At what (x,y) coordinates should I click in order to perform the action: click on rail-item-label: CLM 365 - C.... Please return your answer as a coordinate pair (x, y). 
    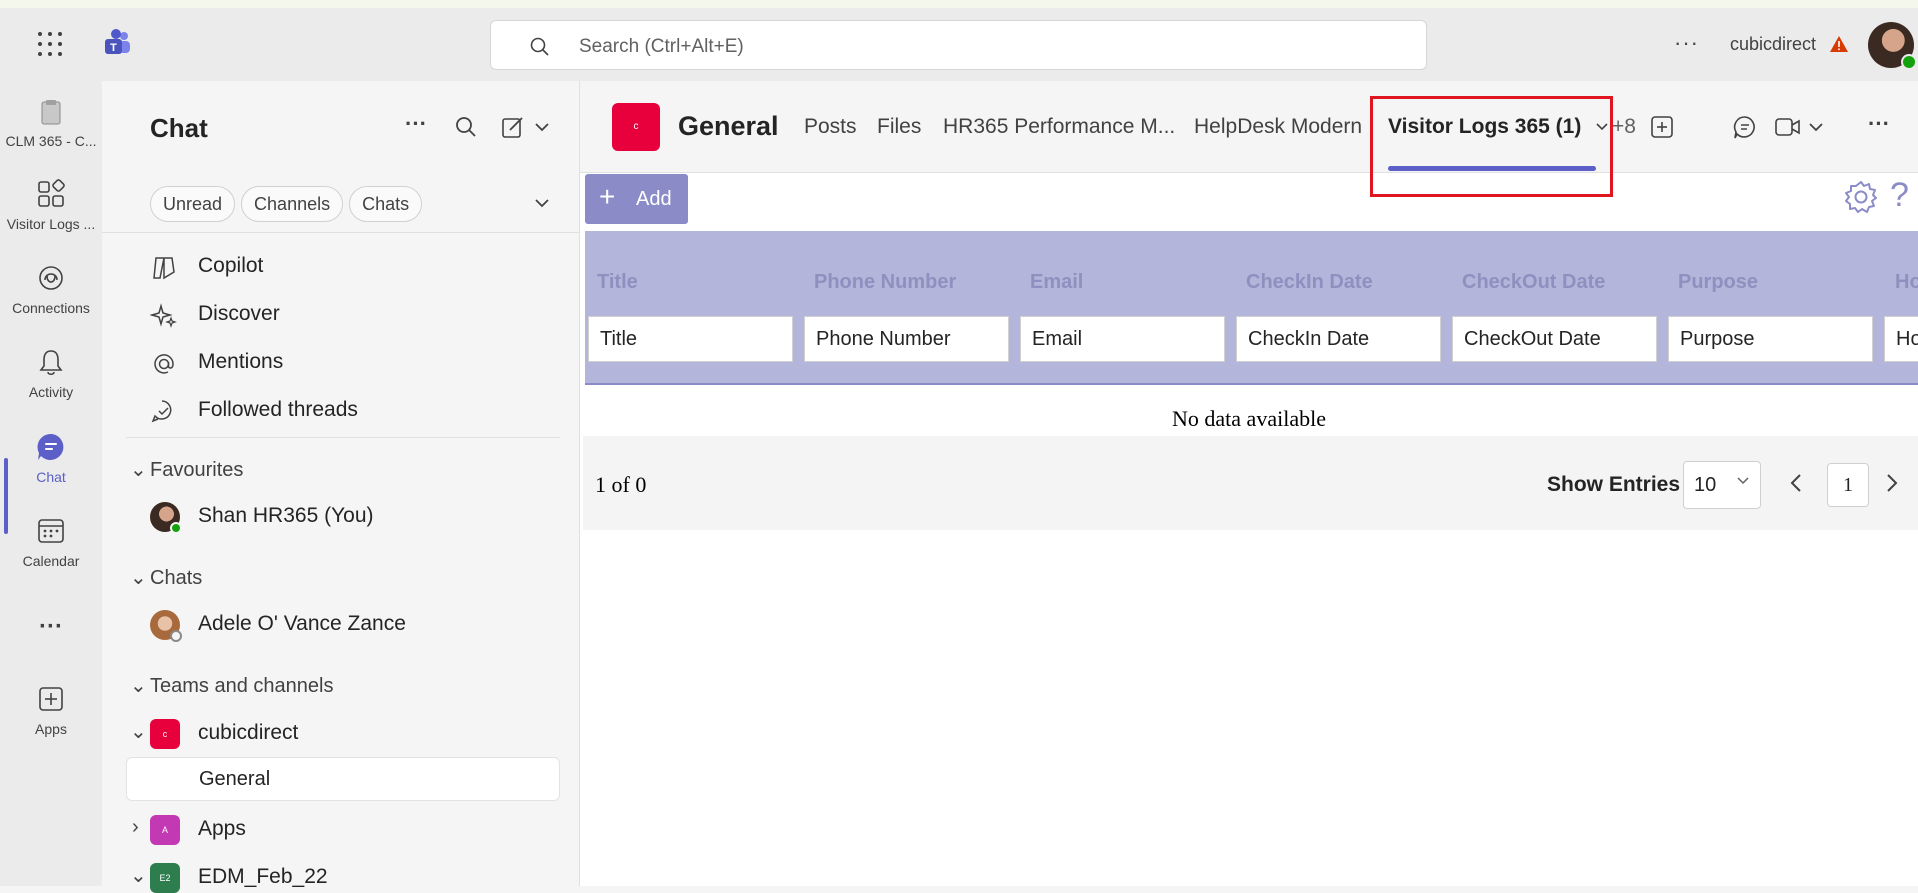
    Looking at the image, I should click on (51, 141).